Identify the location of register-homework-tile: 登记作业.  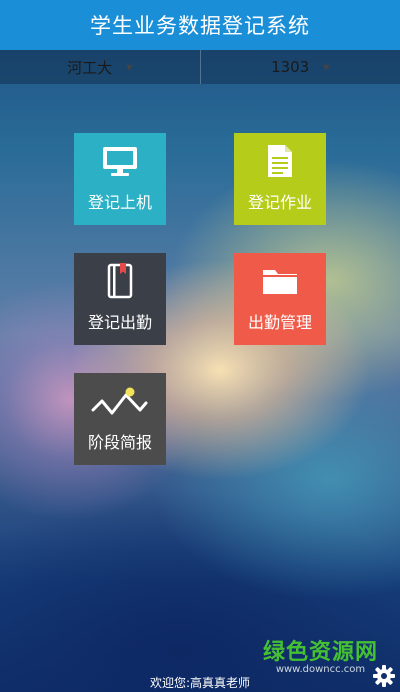
(280, 179).